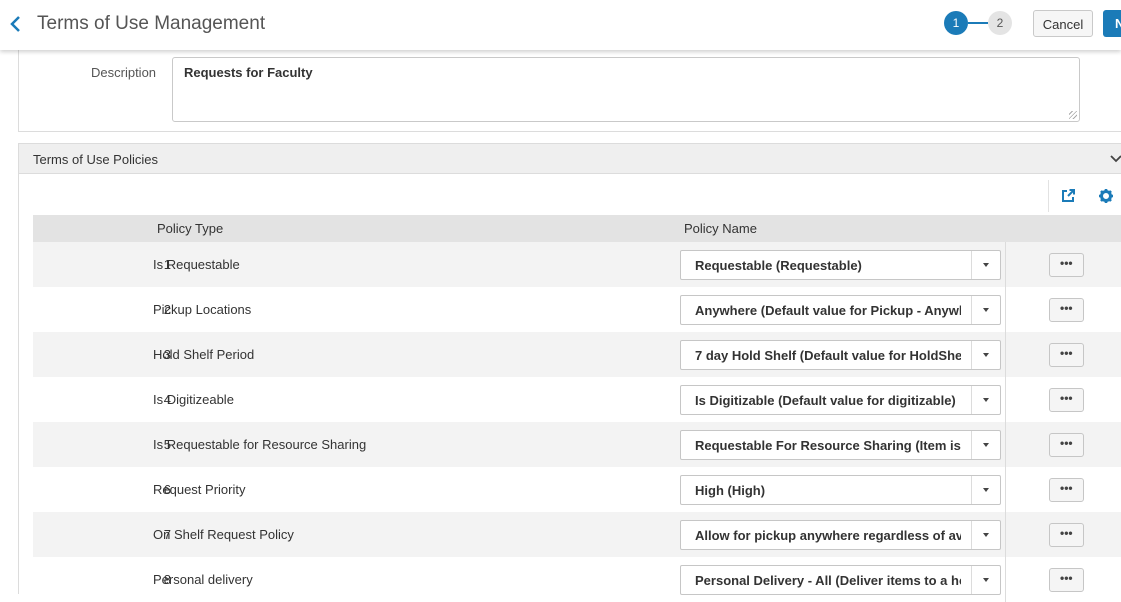  Describe the element at coordinates (778, 265) in the screenshot. I see `policy-name-value: Requestable (Requestable)` at that location.